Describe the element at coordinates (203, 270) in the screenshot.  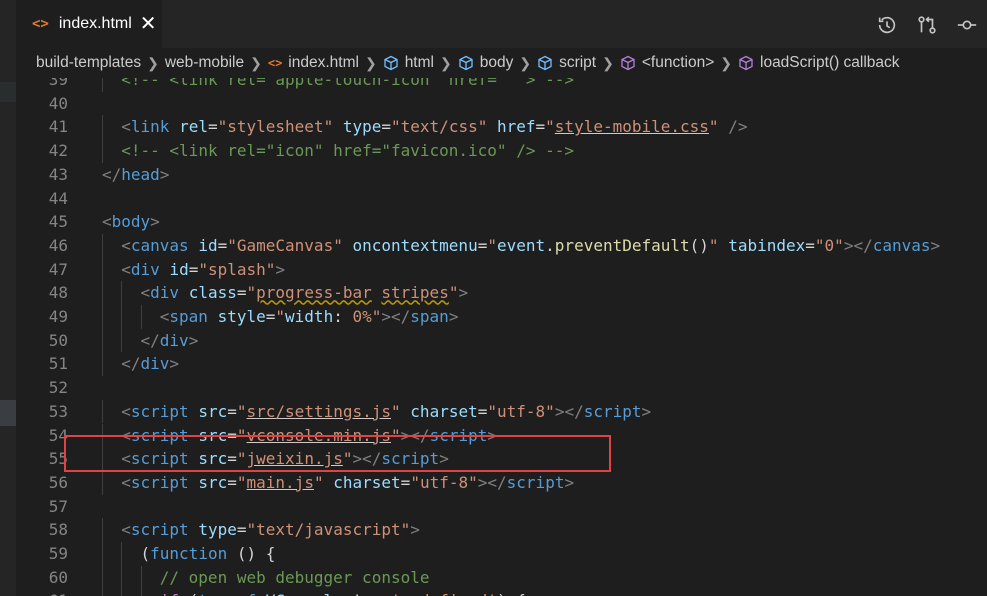
I see `code-text: <div id="splash">` at that location.